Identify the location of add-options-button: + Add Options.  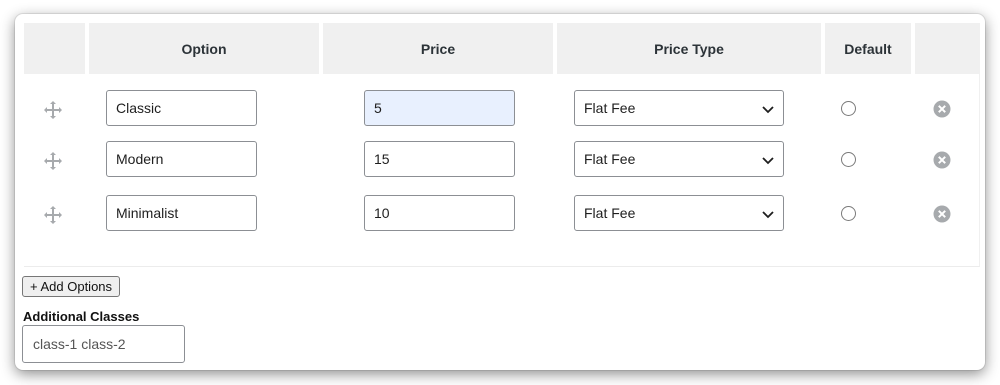
(71, 286).